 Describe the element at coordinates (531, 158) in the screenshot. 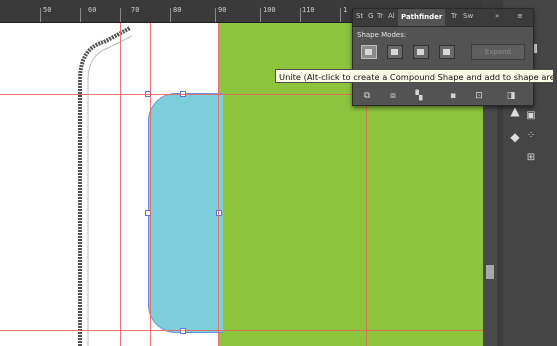

I see `transform-icon: ⊞` at that location.